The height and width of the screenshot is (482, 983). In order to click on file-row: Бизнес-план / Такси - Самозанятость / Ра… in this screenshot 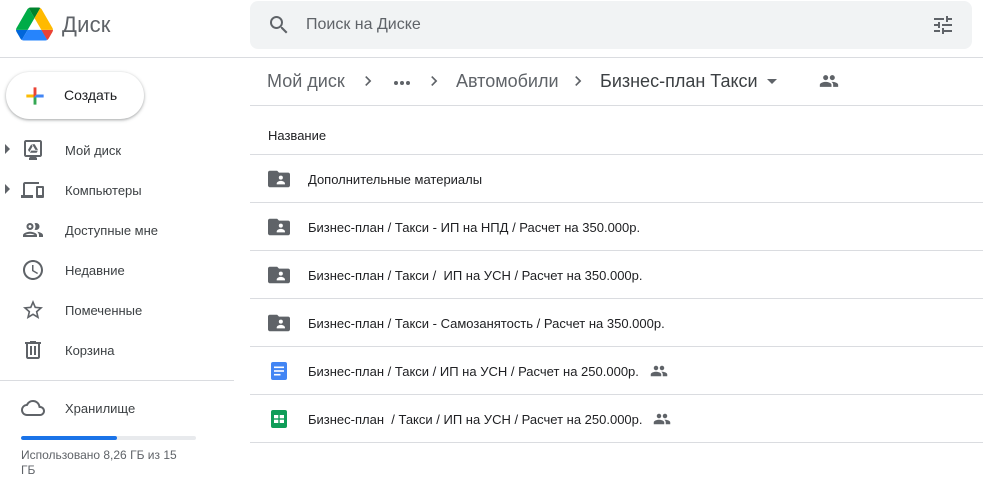, I will do `click(616, 323)`.